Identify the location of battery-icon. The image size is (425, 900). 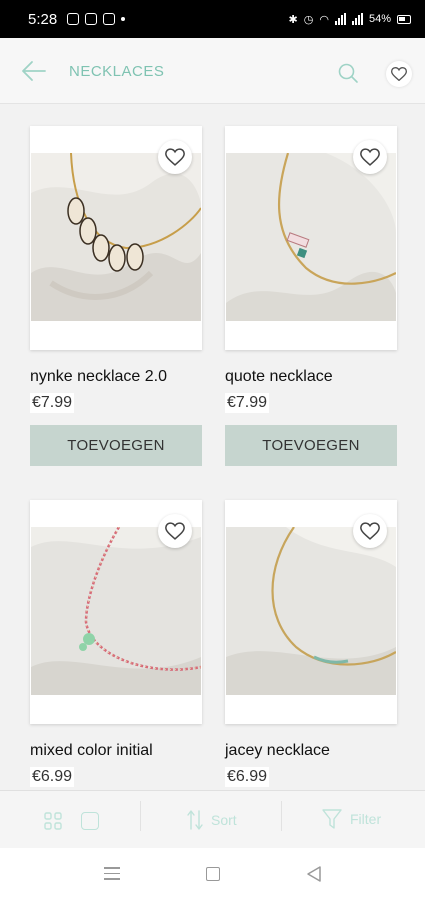
(404, 19).